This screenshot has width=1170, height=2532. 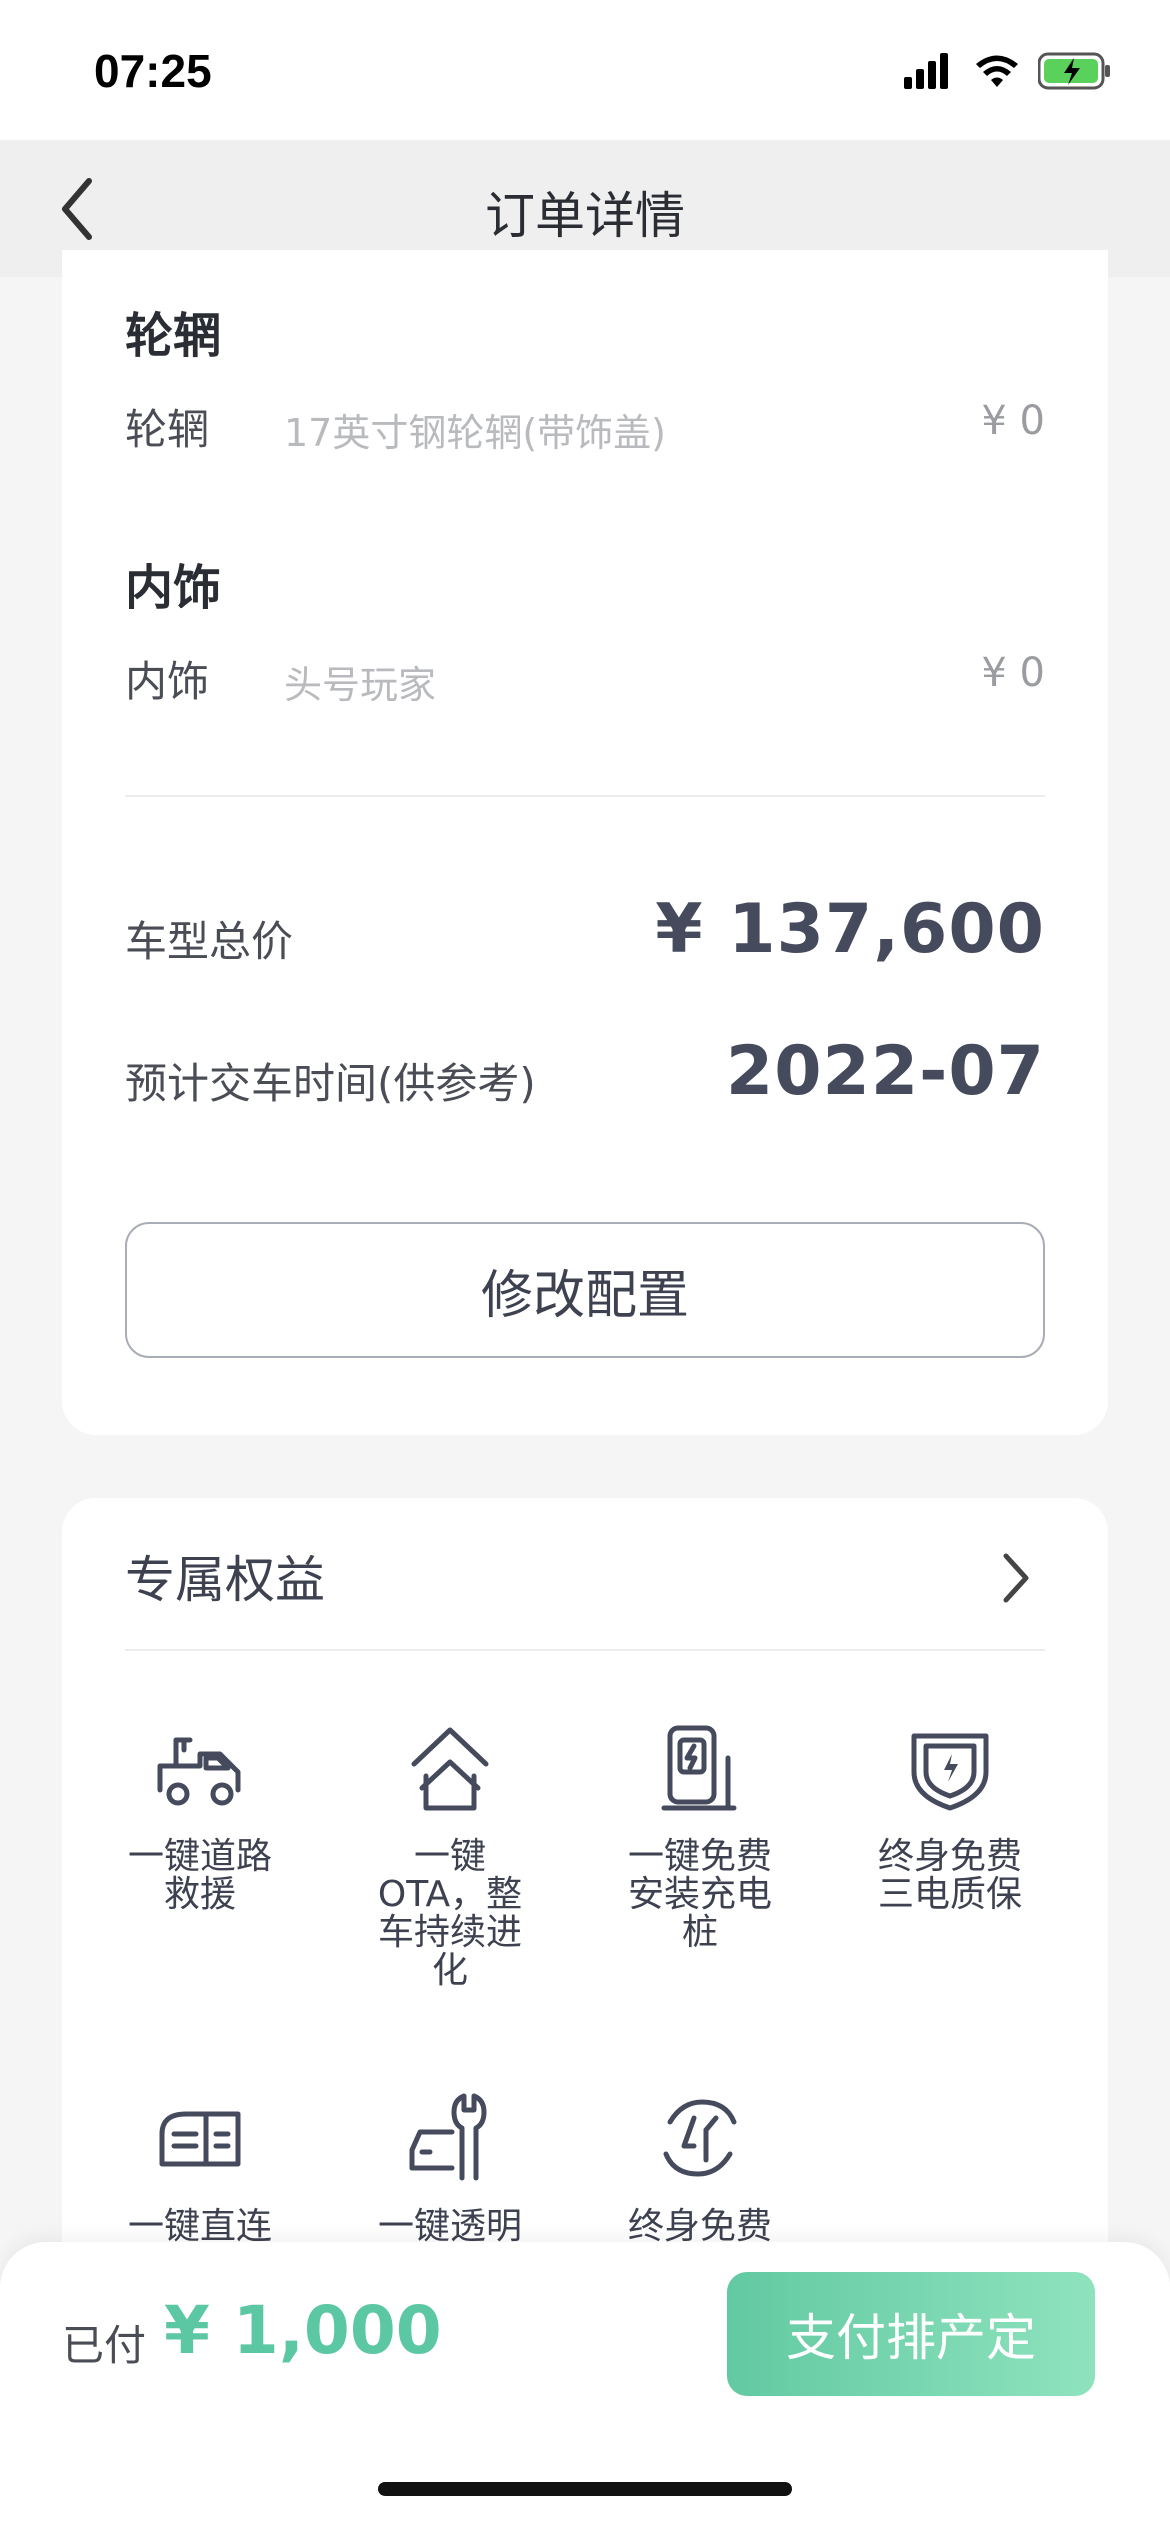 I want to click on benefit-label: 终身免费, so click(x=699, y=2226).